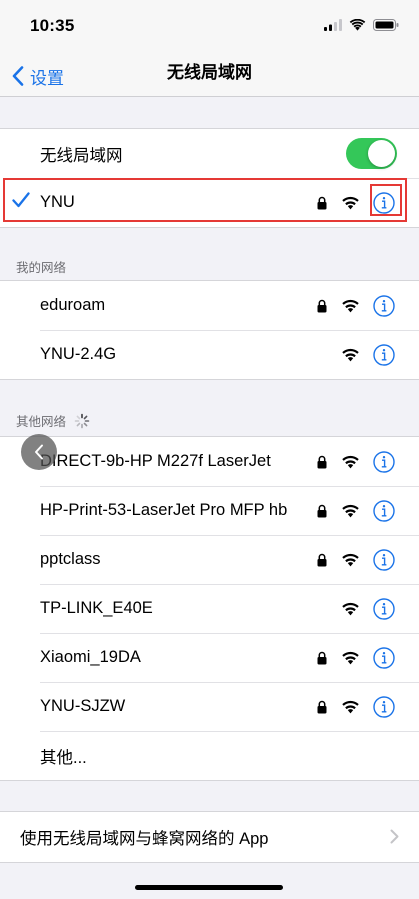  Describe the element at coordinates (386, 25) in the screenshot. I see `battery-icon` at that location.